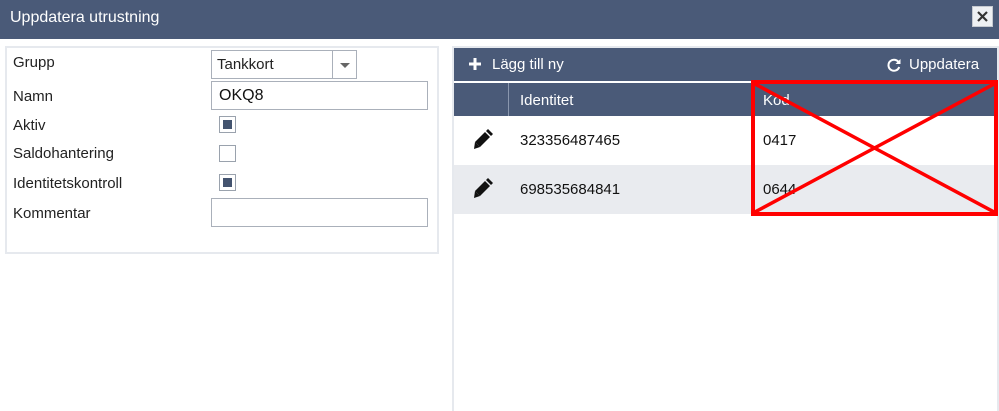  Describe the element at coordinates (319, 212) in the screenshot. I see `comment-input` at that location.